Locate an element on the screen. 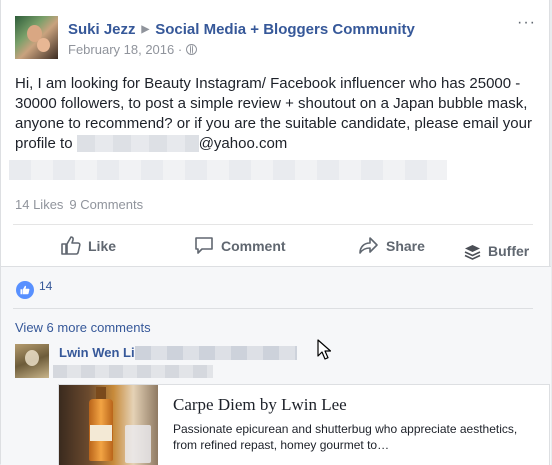  post-date: February 18, 2016 is located at coordinates (121, 49).